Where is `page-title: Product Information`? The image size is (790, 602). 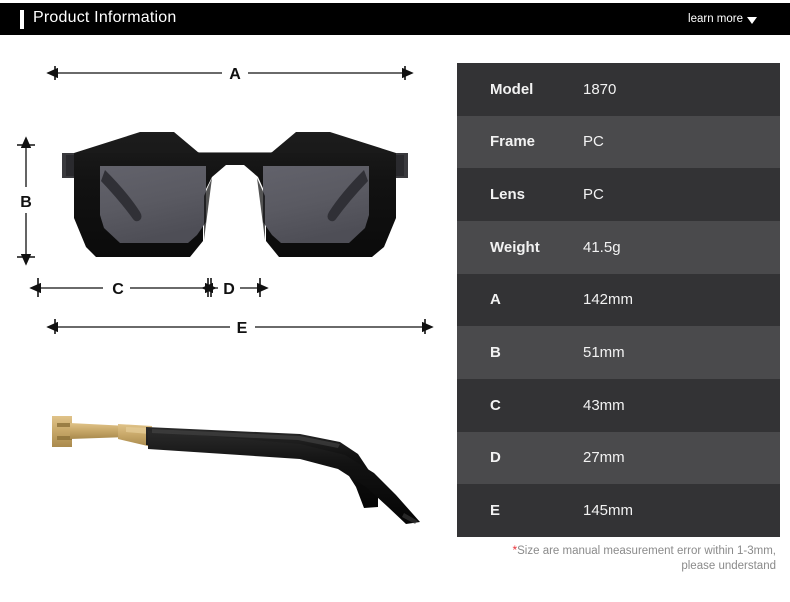 page-title: Product Information is located at coordinates (105, 17).